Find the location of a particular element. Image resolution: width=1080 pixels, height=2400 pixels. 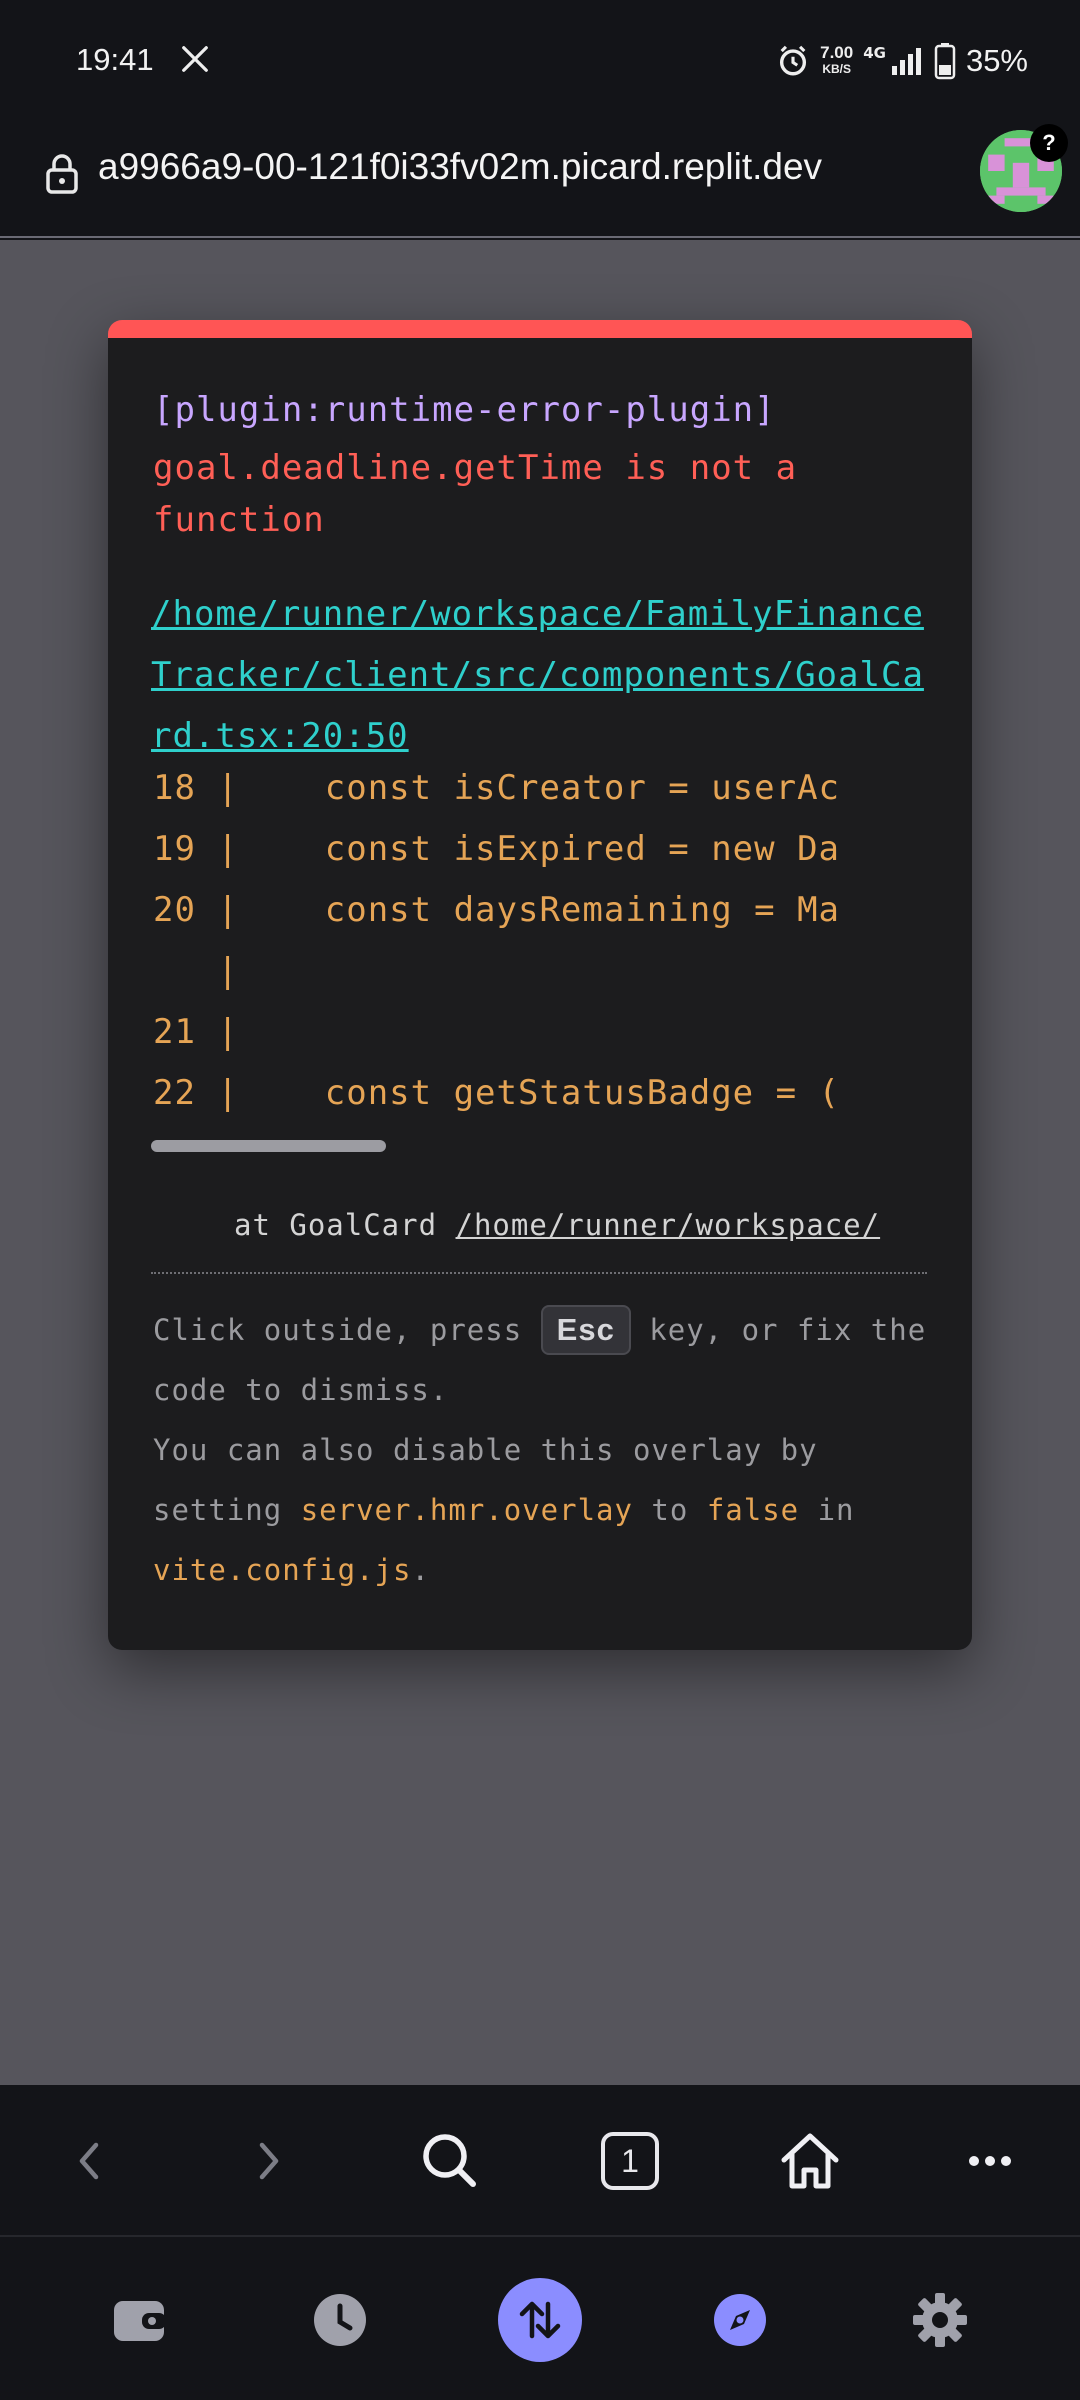

tip-text: to is located at coordinates (669, 1510).